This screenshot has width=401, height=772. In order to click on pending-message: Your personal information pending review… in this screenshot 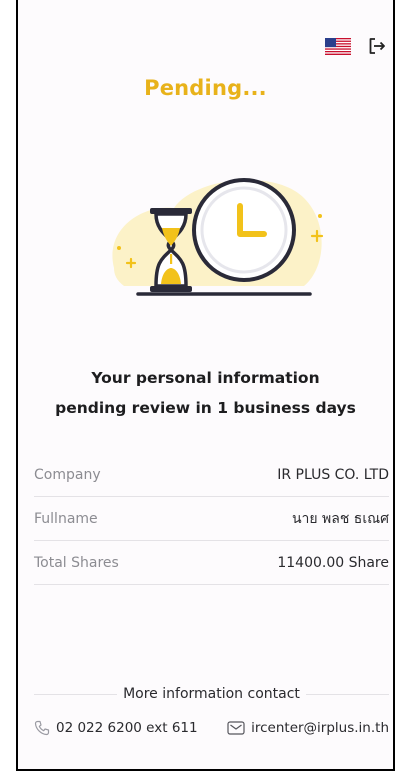, I will do `click(205, 393)`.